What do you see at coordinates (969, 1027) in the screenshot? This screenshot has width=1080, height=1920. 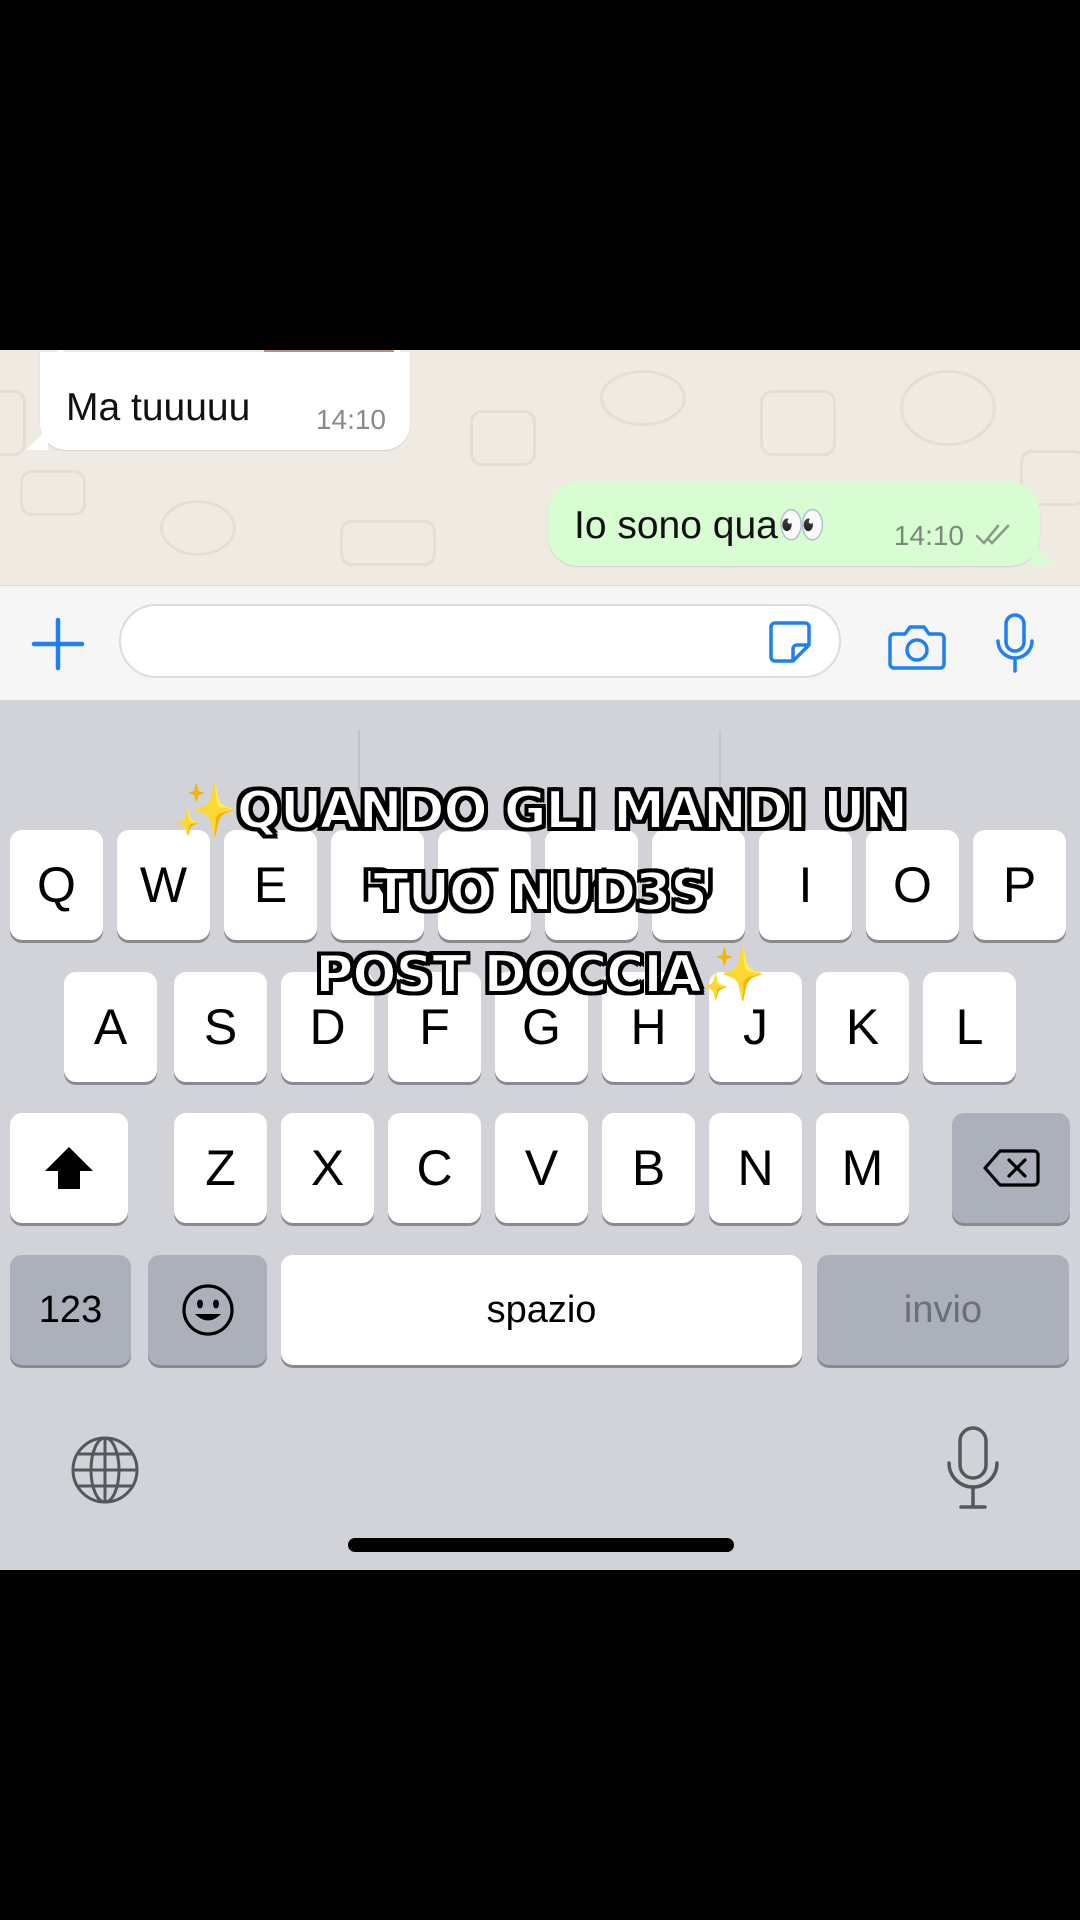 I see `key-l: L` at bounding box center [969, 1027].